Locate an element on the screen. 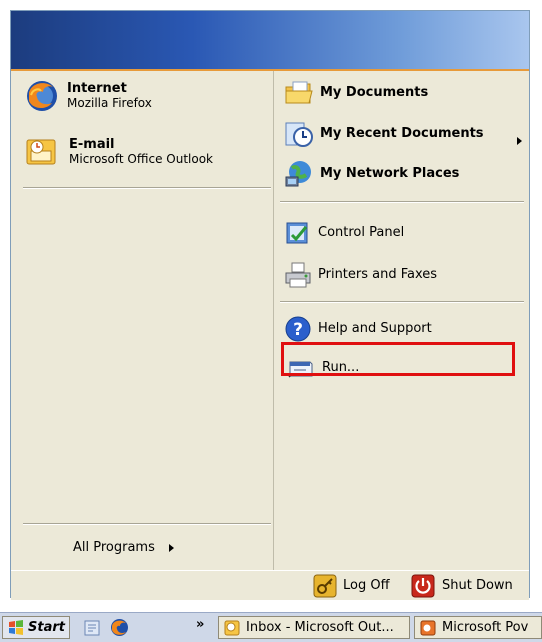 The image size is (542, 642). pinned-email: E-mail Microsoft Office Outlook is located at coordinates (119, 152).